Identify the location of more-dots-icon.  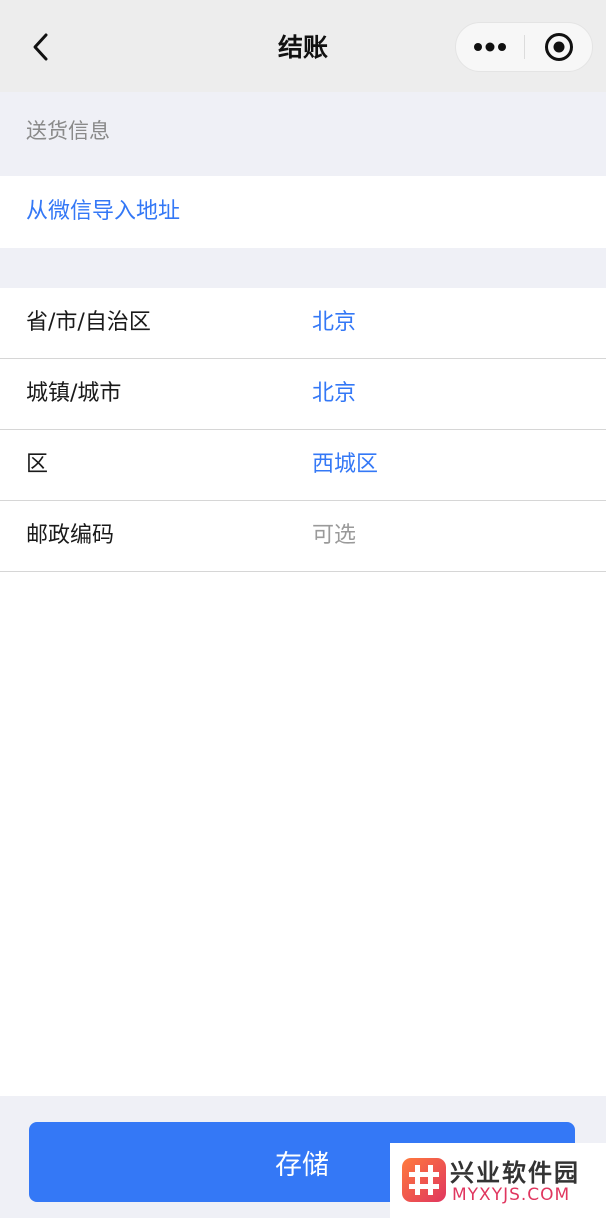
(490, 47).